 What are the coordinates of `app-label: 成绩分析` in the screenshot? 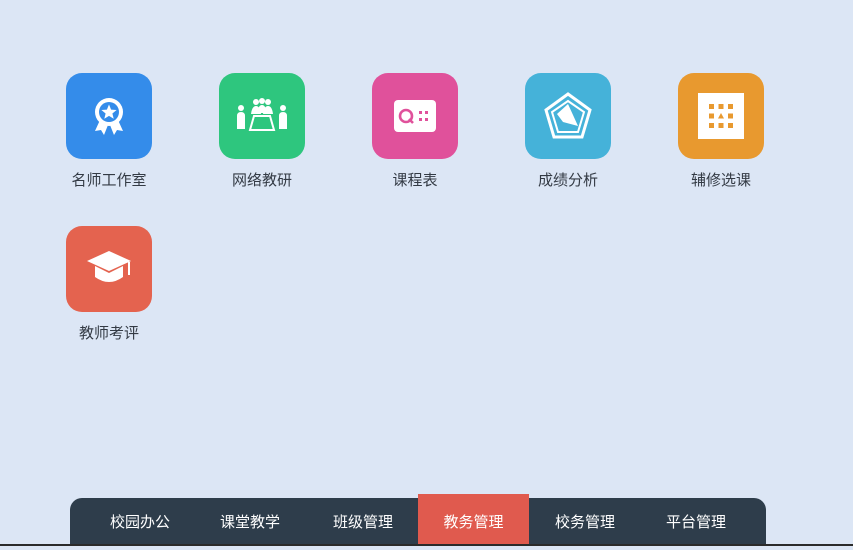 It's located at (567, 180).